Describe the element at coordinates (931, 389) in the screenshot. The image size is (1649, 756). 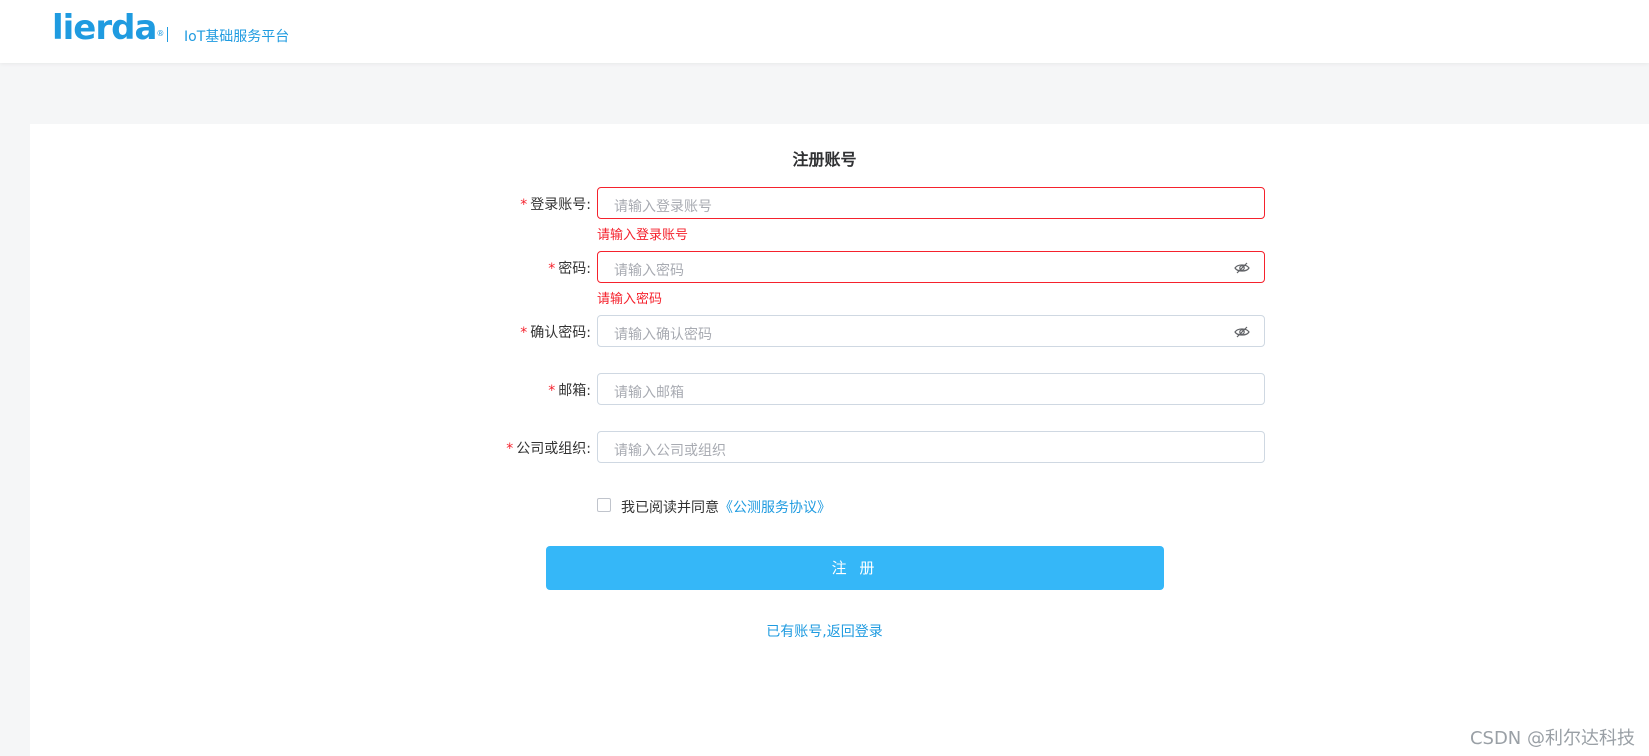
I see `email-input: 请输入邮箱` at that location.